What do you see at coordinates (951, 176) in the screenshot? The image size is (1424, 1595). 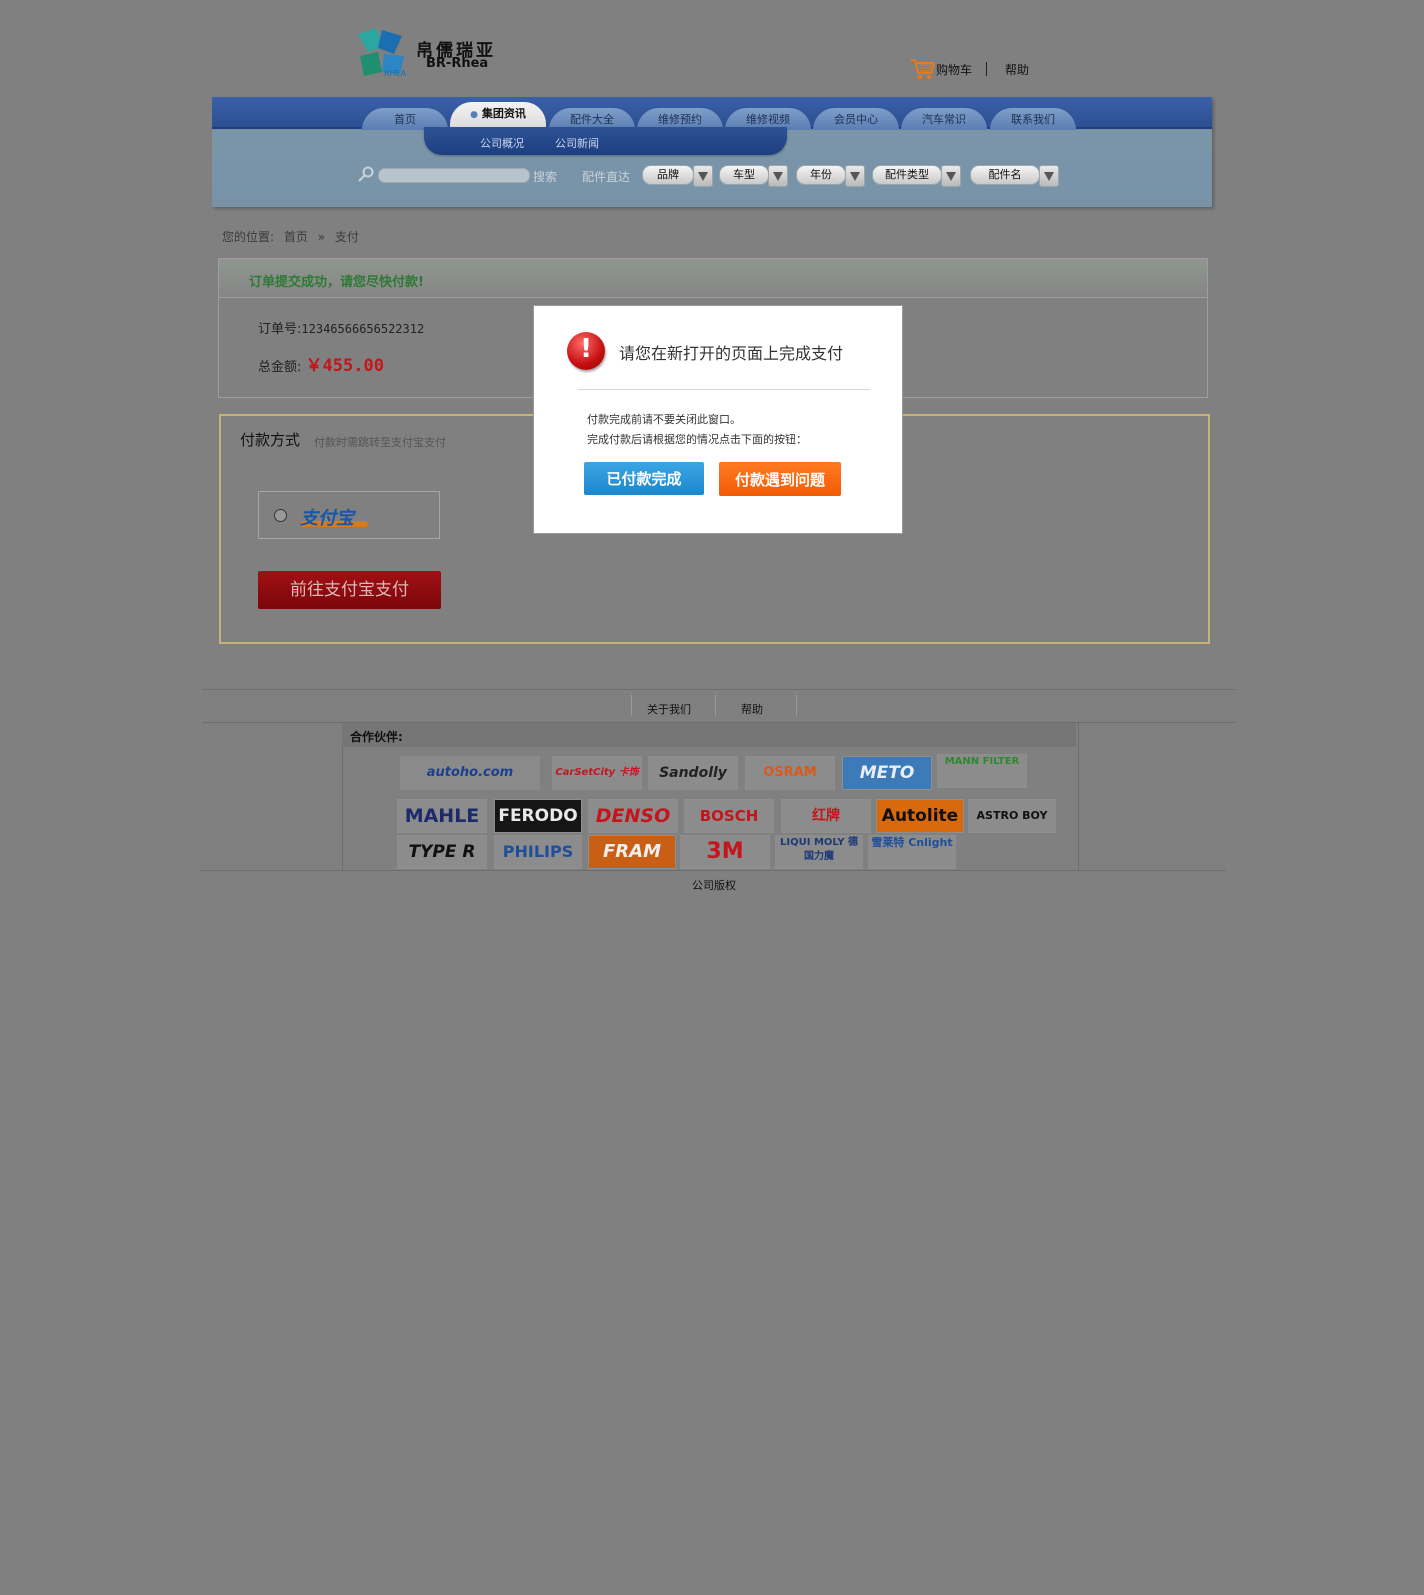 I see `part-type-dropdown-arrow-icon` at bounding box center [951, 176].